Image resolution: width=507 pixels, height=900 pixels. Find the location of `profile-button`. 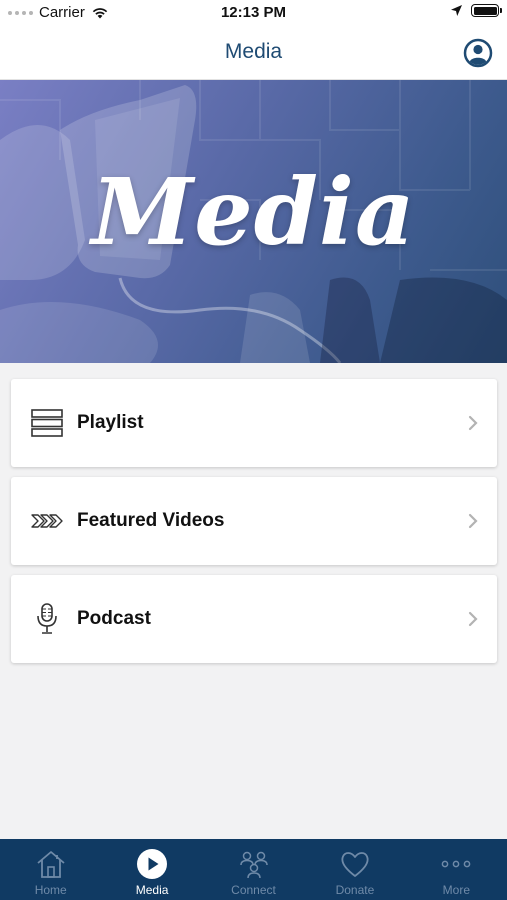

profile-button is located at coordinates (478, 53).